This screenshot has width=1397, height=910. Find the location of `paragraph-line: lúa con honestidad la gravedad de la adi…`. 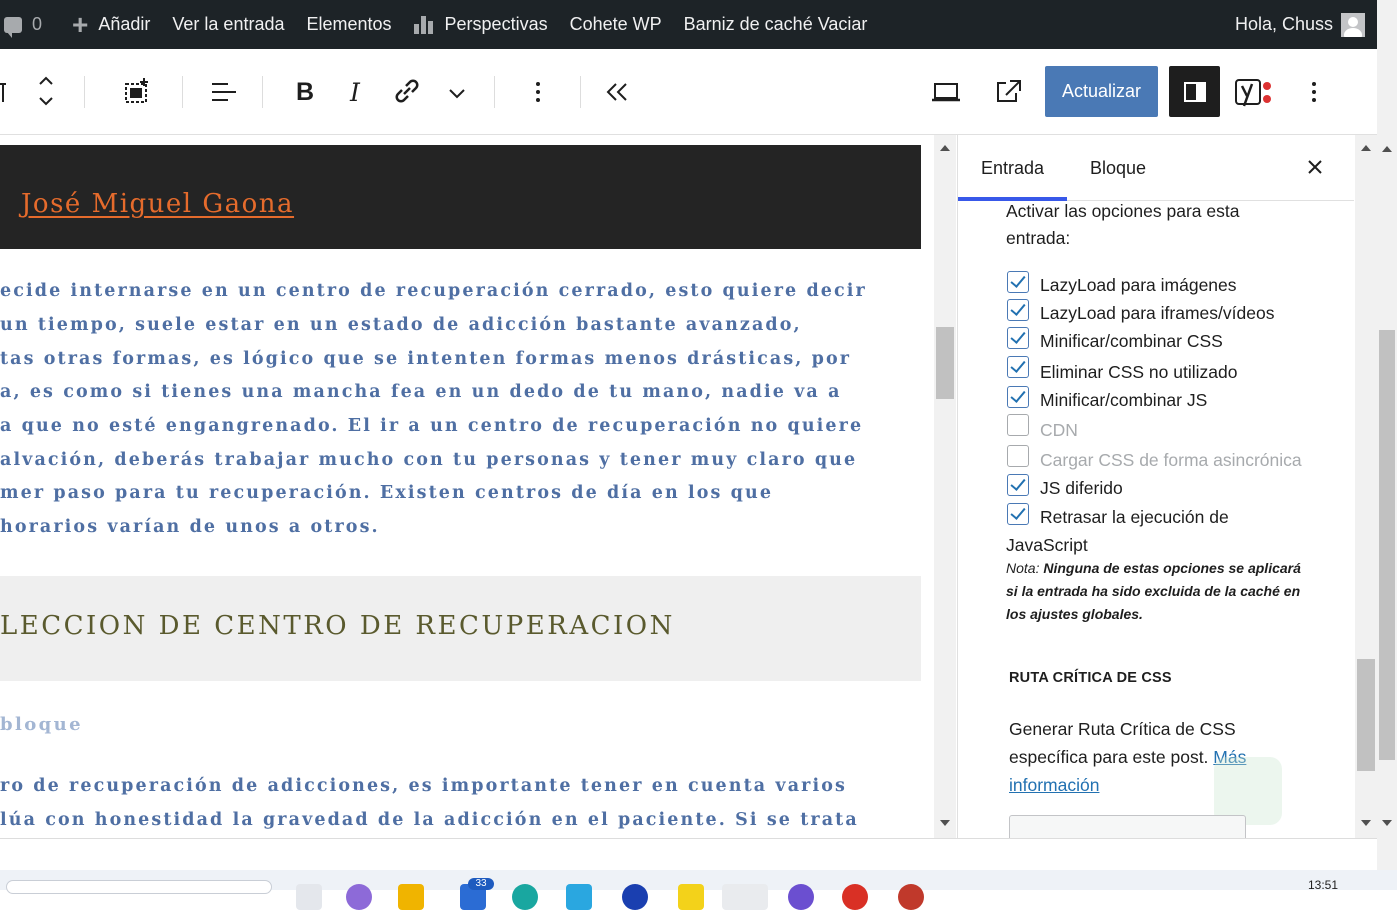

paragraph-line: lúa con honestidad la gravedad de la adi… is located at coordinates (429, 820).